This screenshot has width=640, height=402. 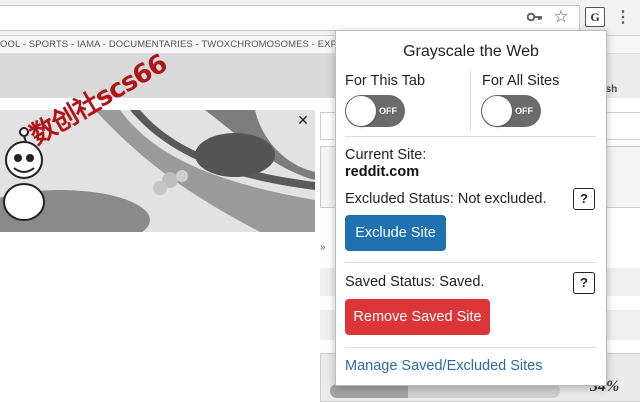 What do you see at coordinates (417, 317) in the screenshot?
I see `remove-saved-site-button: Remove Saved Site` at bounding box center [417, 317].